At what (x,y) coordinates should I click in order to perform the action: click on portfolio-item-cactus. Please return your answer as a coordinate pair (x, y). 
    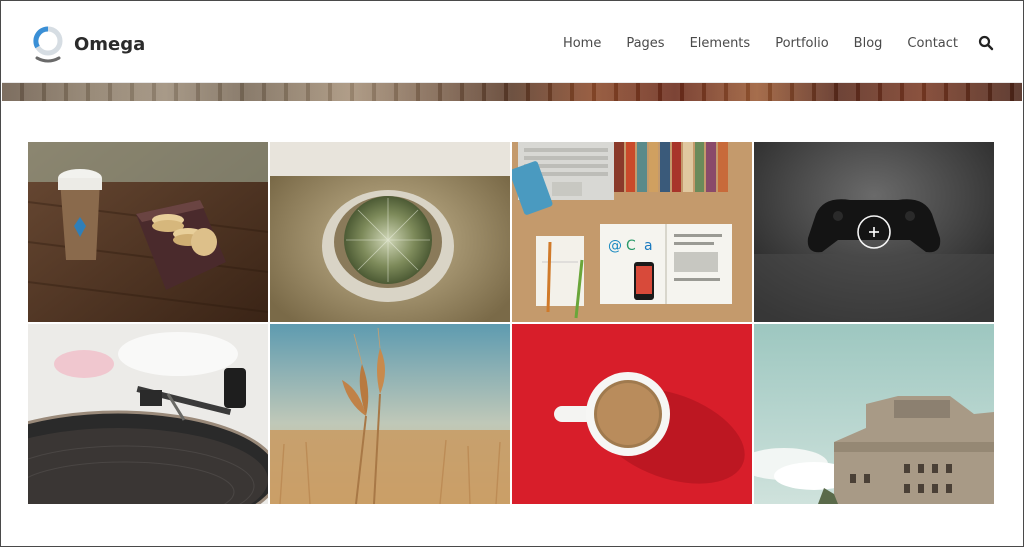
    Looking at the image, I should click on (390, 232).